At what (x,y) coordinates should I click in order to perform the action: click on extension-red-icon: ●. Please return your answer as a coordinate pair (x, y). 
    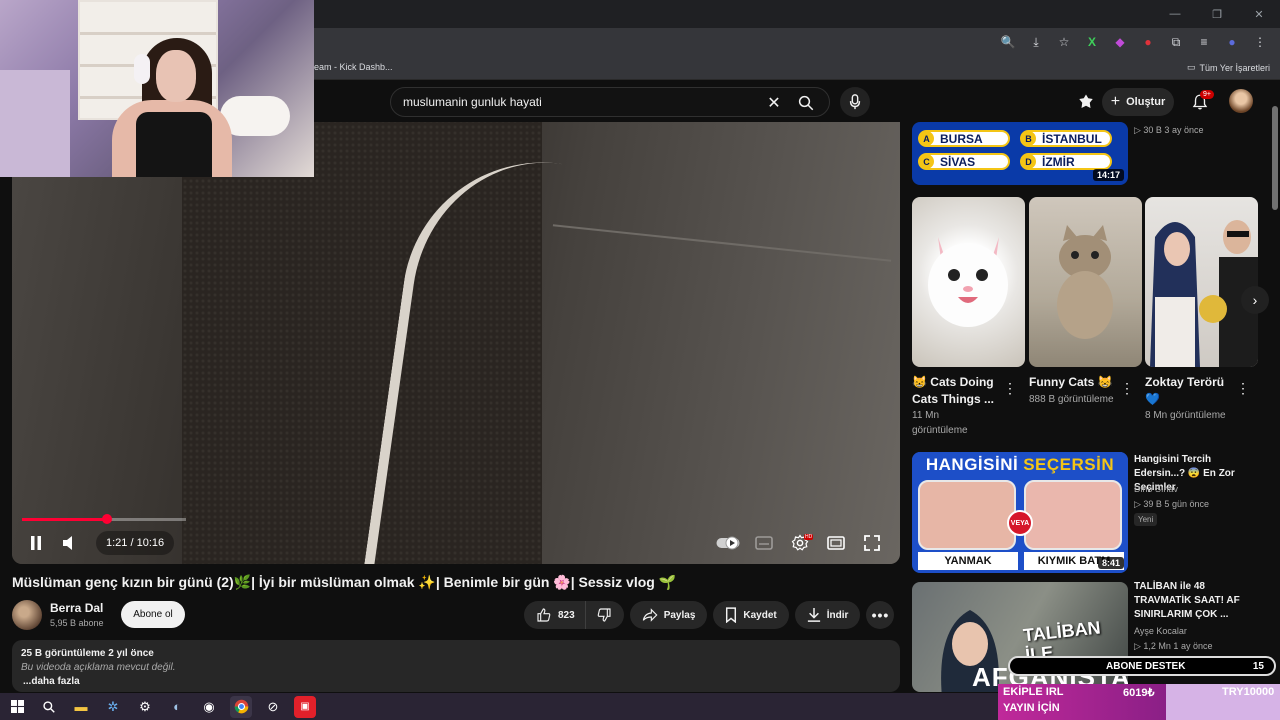
    Looking at the image, I should click on (1148, 42).